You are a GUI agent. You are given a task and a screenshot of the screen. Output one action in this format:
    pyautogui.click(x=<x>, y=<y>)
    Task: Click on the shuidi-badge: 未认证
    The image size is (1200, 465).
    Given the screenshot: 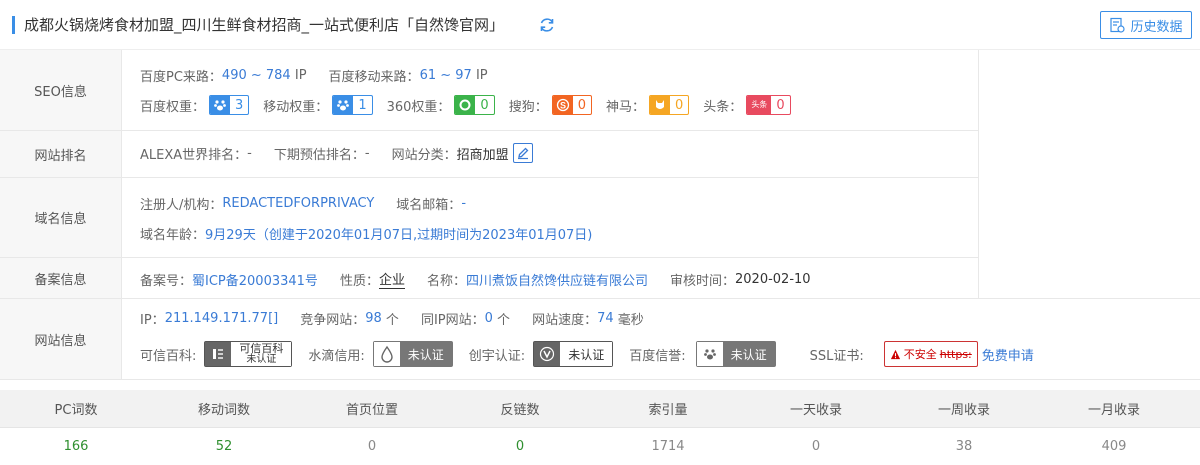 What is the action you would take?
    pyautogui.click(x=412, y=354)
    